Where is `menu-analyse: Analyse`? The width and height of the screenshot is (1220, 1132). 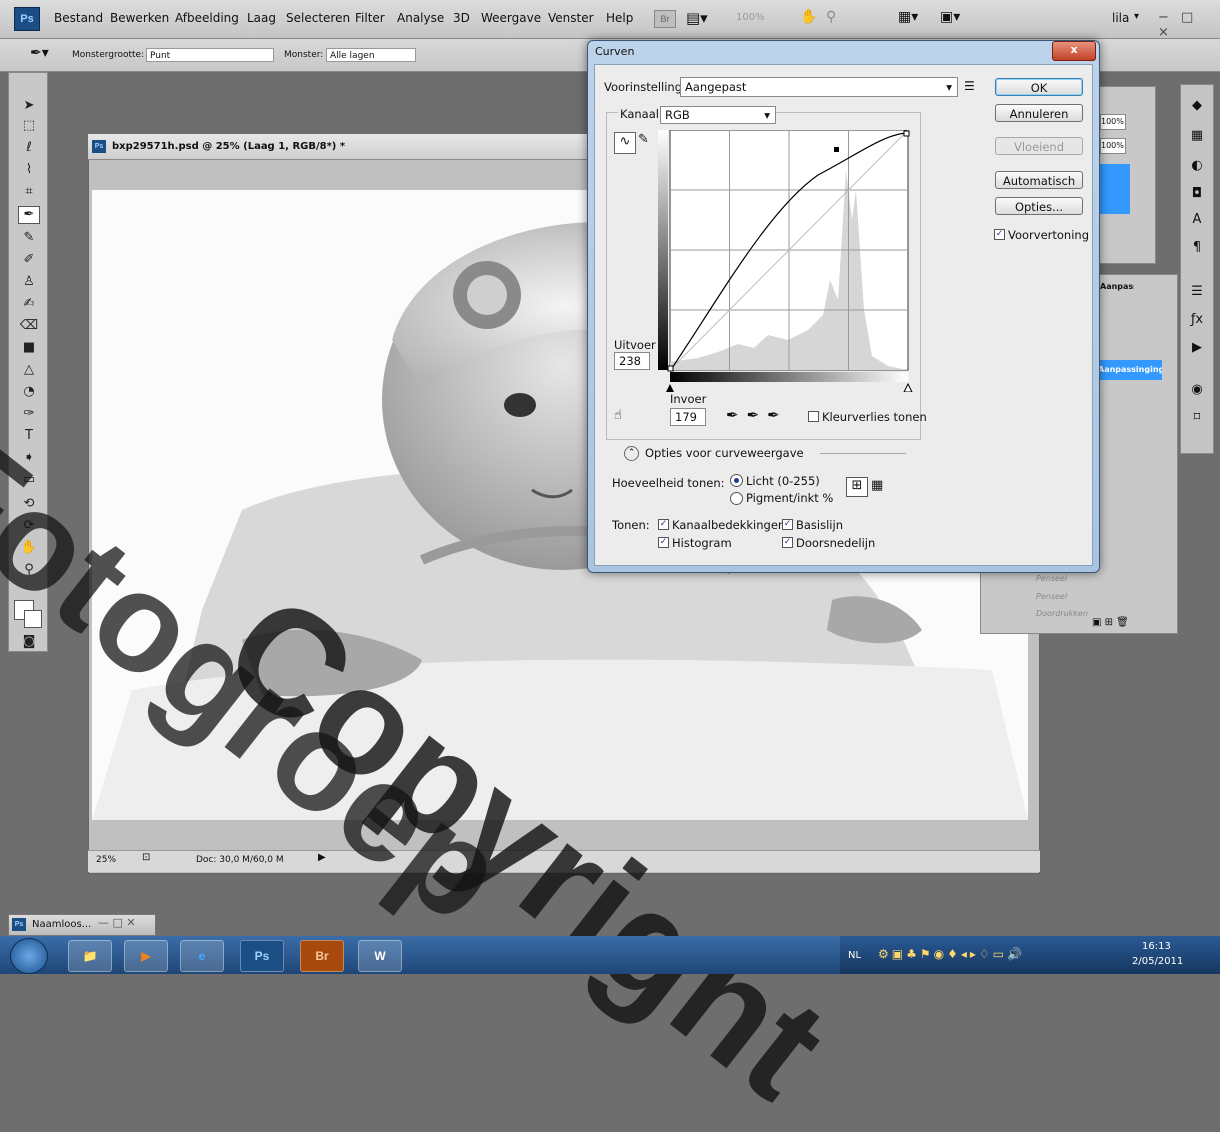 menu-analyse: Analyse is located at coordinates (420, 18).